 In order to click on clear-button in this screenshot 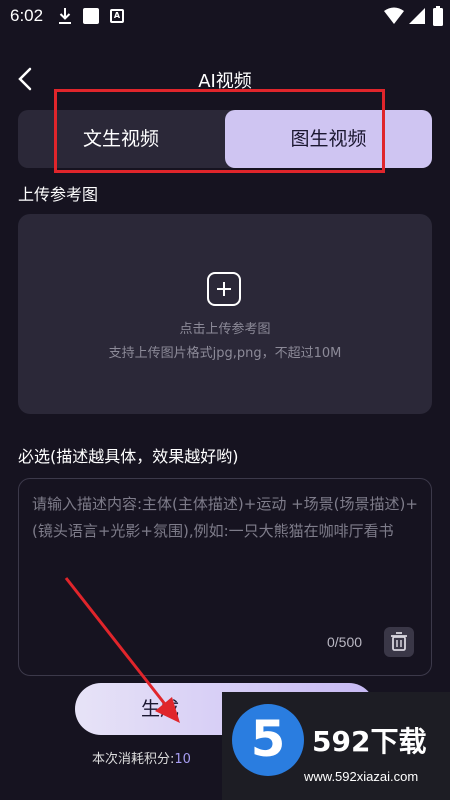, I will do `click(399, 642)`.